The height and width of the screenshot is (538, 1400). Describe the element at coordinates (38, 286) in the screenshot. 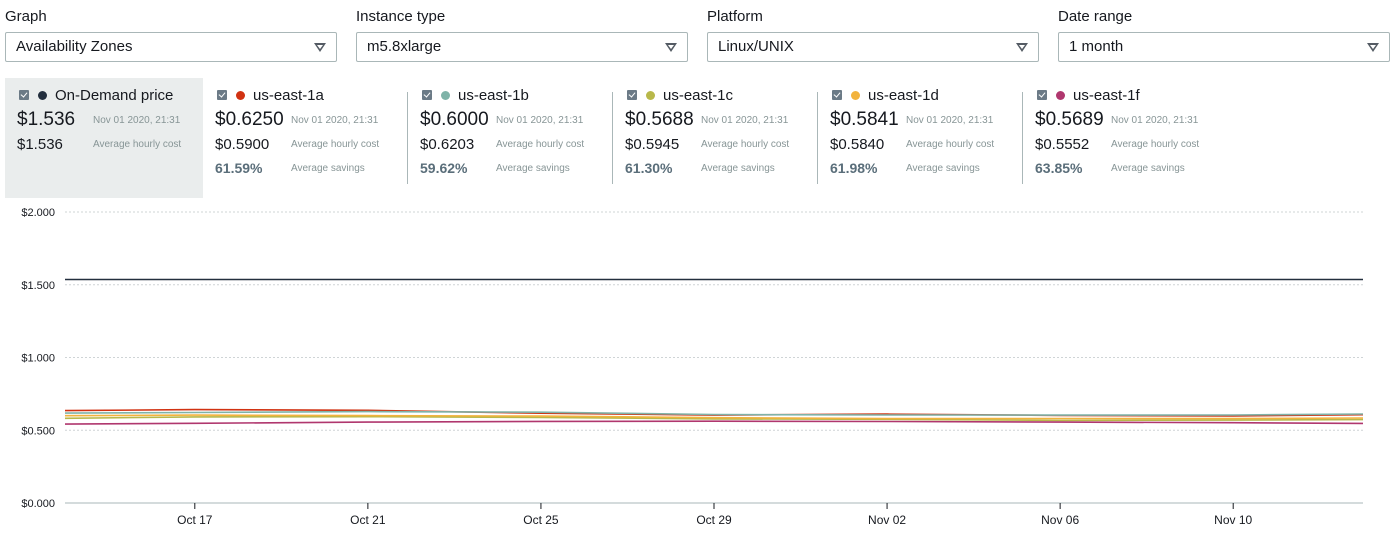

I see `y-tick-label: $1.500` at that location.